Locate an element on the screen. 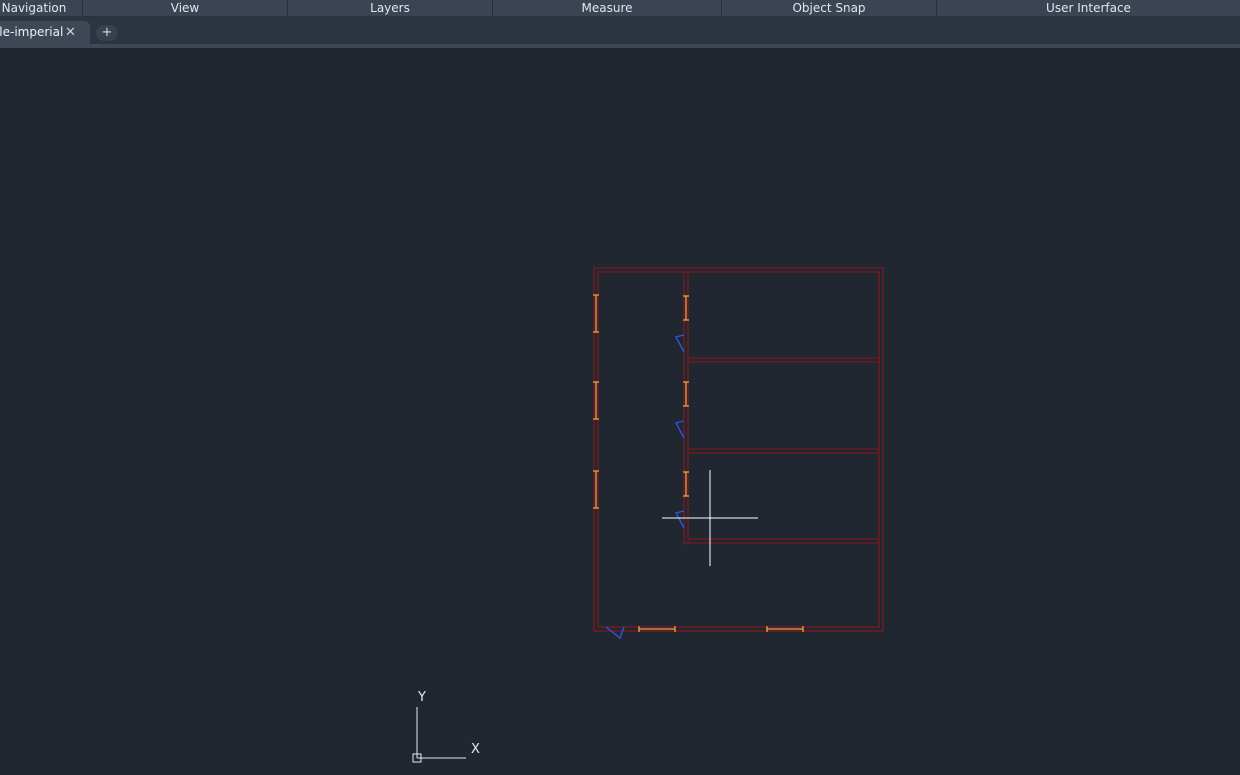  new-tab-button: + is located at coordinates (107, 33).